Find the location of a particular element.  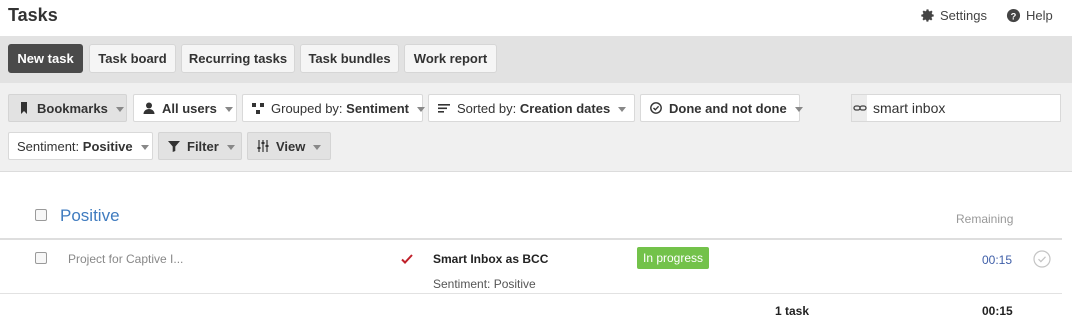

users-dropdown: All users is located at coordinates (185, 108).